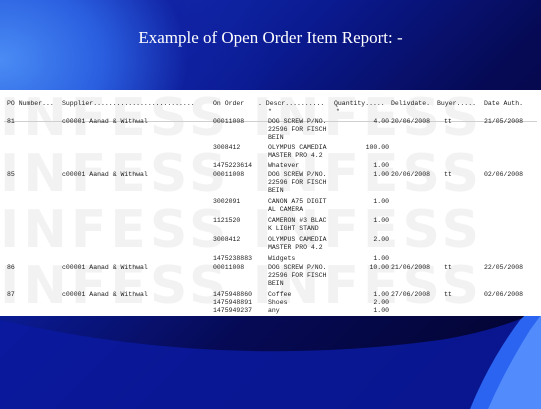  Describe the element at coordinates (233, 258) in the screenshot. I see `on-order: 1475238883` at that location.